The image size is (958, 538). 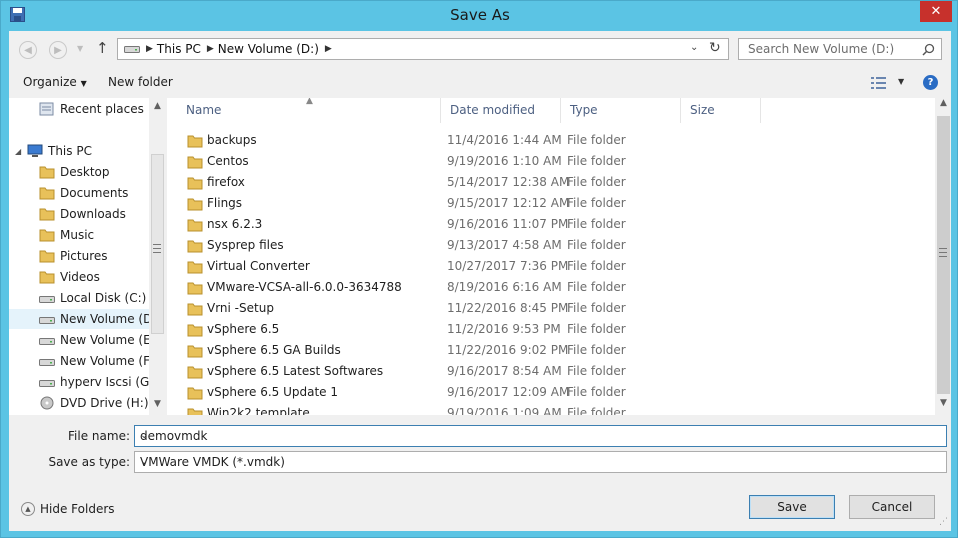 I want to click on column-header-size: Size, so click(x=721, y=110).